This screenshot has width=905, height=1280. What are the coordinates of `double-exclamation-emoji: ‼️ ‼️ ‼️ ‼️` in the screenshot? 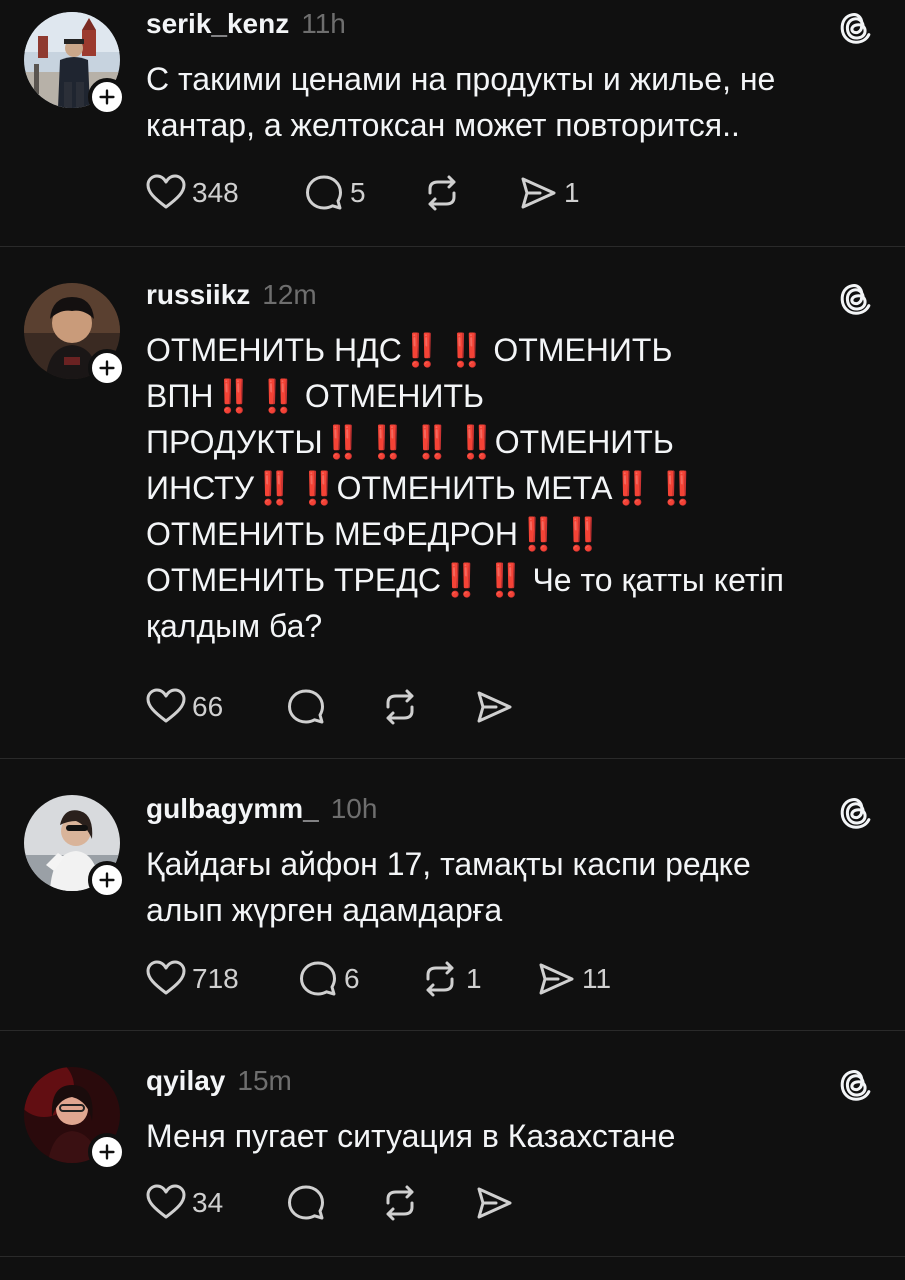 It's located at (409, 442).